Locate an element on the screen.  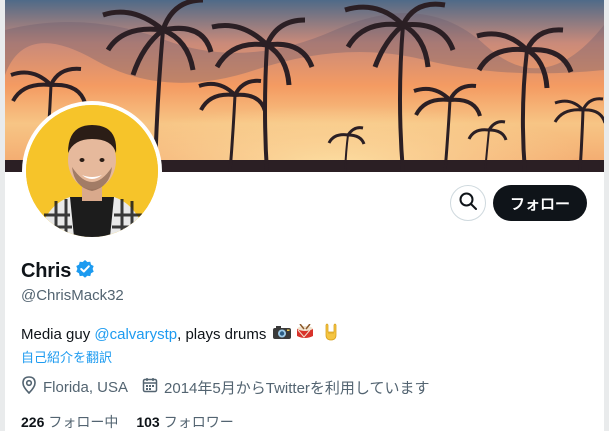
following-count: 226 is located at coordinates (33, 422).